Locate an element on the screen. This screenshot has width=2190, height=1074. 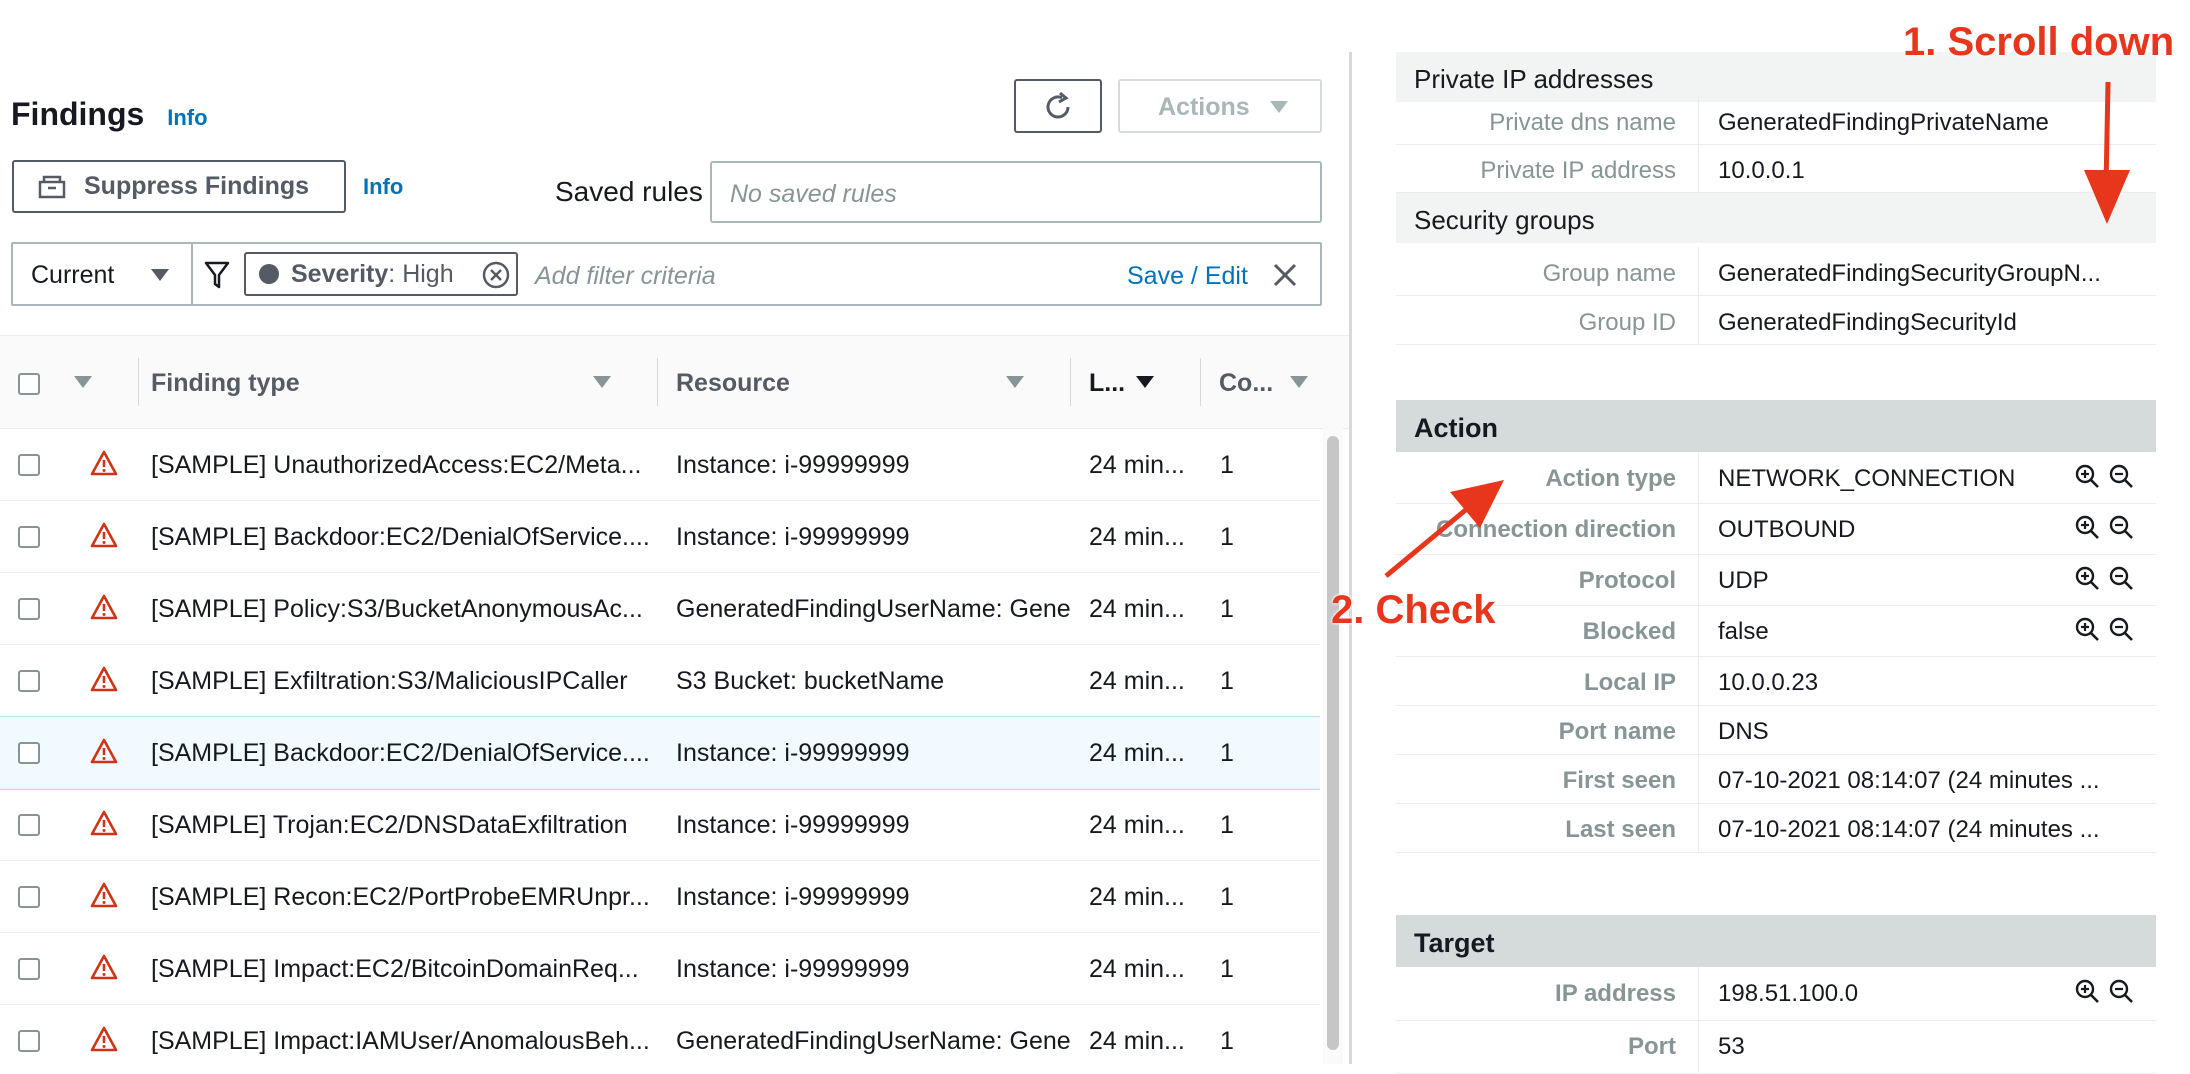
detail-key: Protocol is located at coordinates (1627, 580).